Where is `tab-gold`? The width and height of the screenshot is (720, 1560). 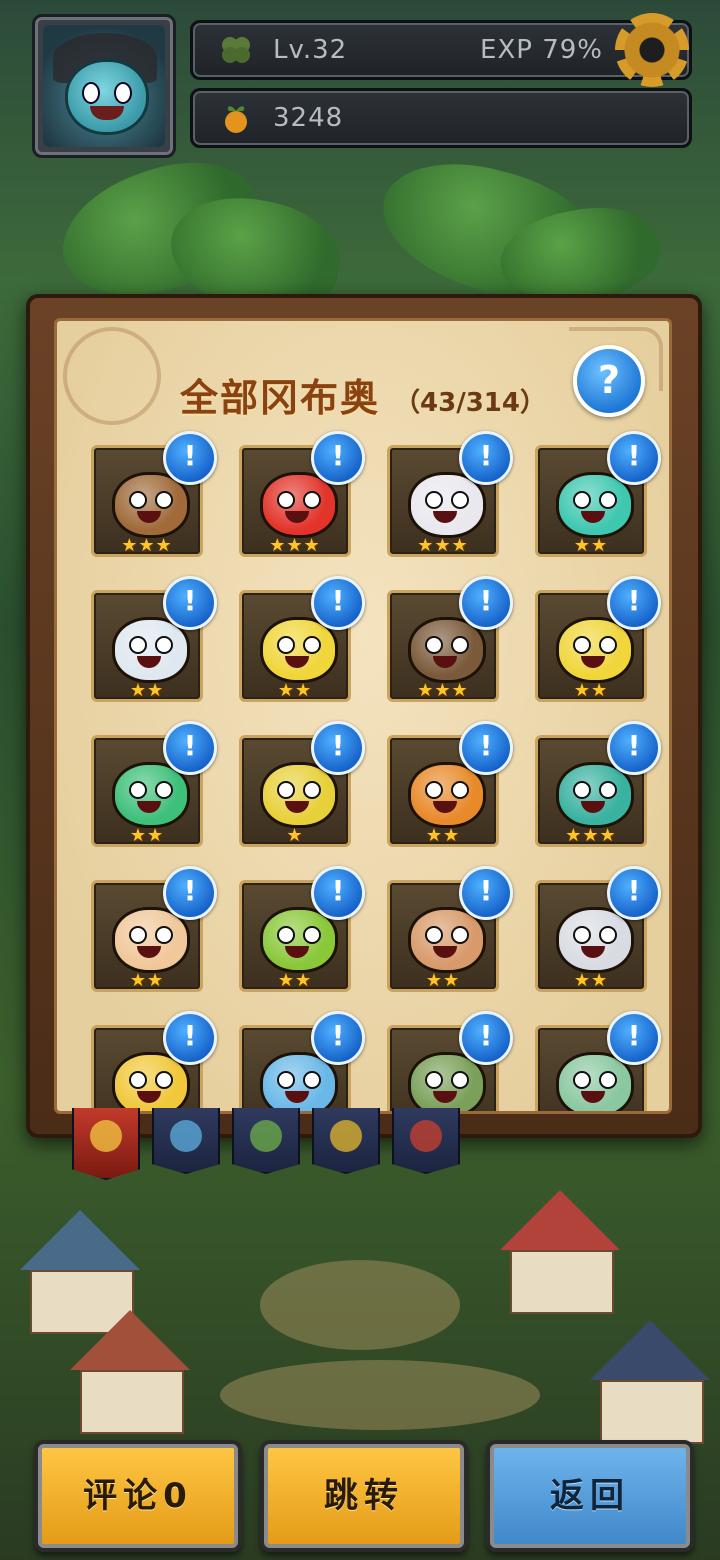 tab-gold is located at coordinates (346, 1141).